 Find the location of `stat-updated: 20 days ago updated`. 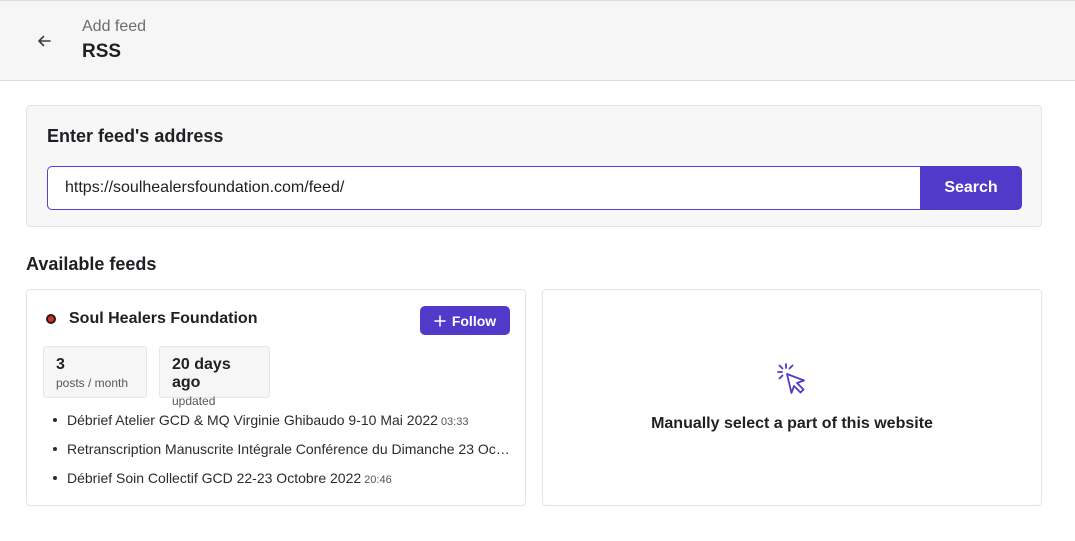

stat-updated: 20 days ago updated is located at coordinates (214, 377).